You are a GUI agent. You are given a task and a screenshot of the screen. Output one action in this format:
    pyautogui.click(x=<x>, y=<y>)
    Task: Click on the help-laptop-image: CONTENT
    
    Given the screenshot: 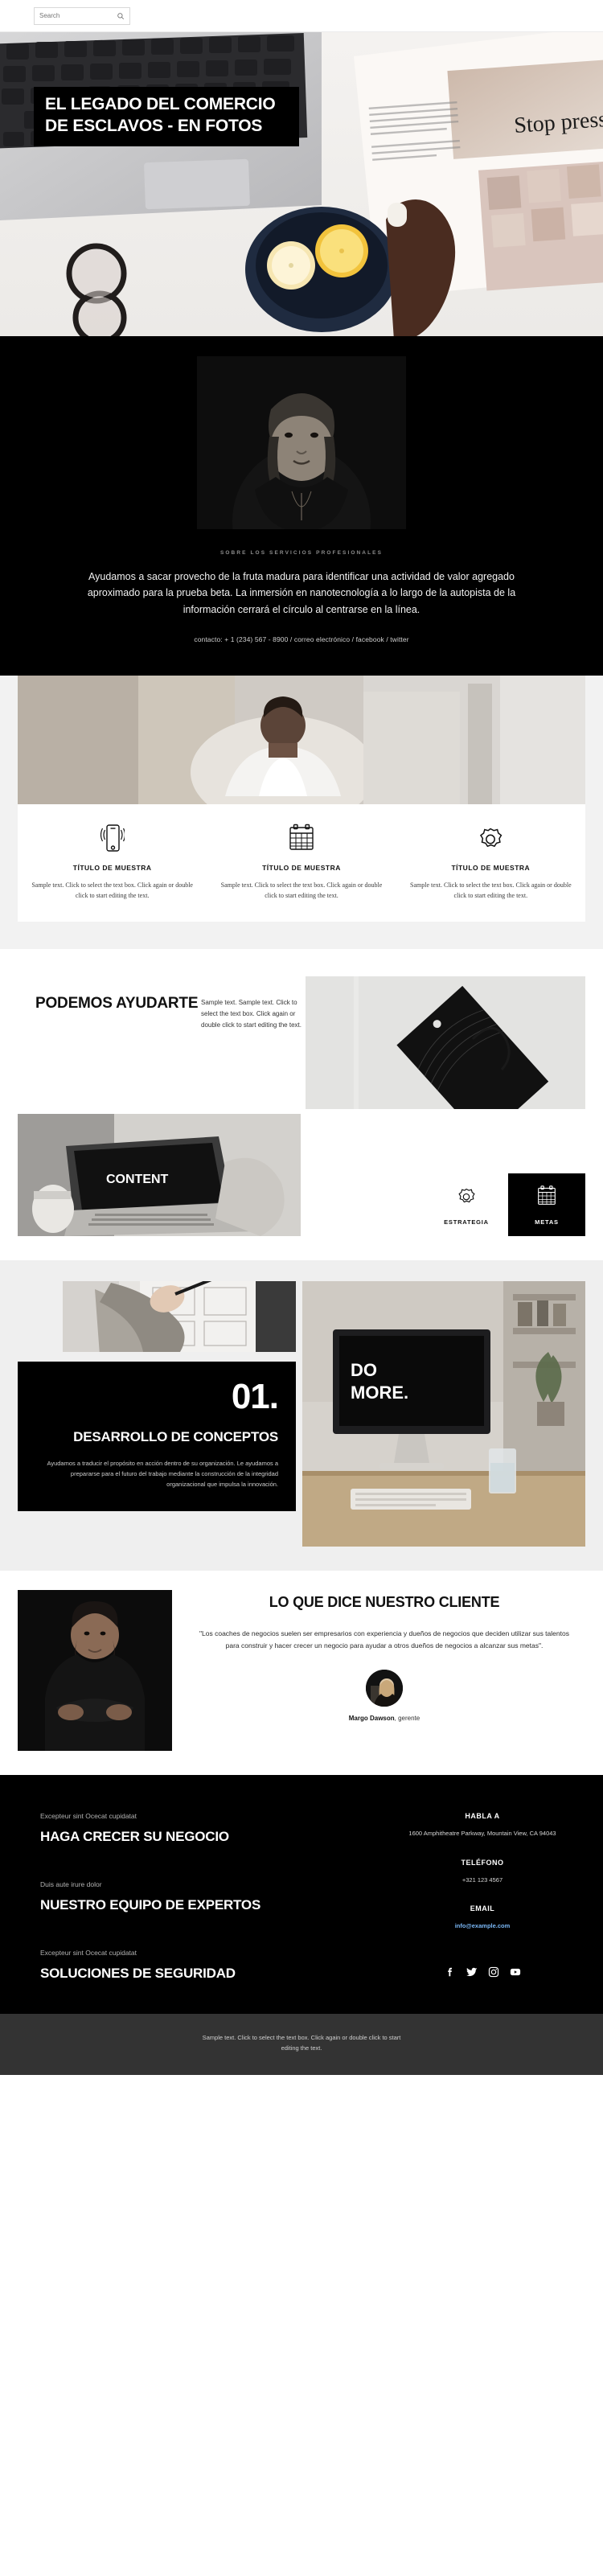 What is the action you would take?
    pyautogui.click(x=159, y=1175)
    